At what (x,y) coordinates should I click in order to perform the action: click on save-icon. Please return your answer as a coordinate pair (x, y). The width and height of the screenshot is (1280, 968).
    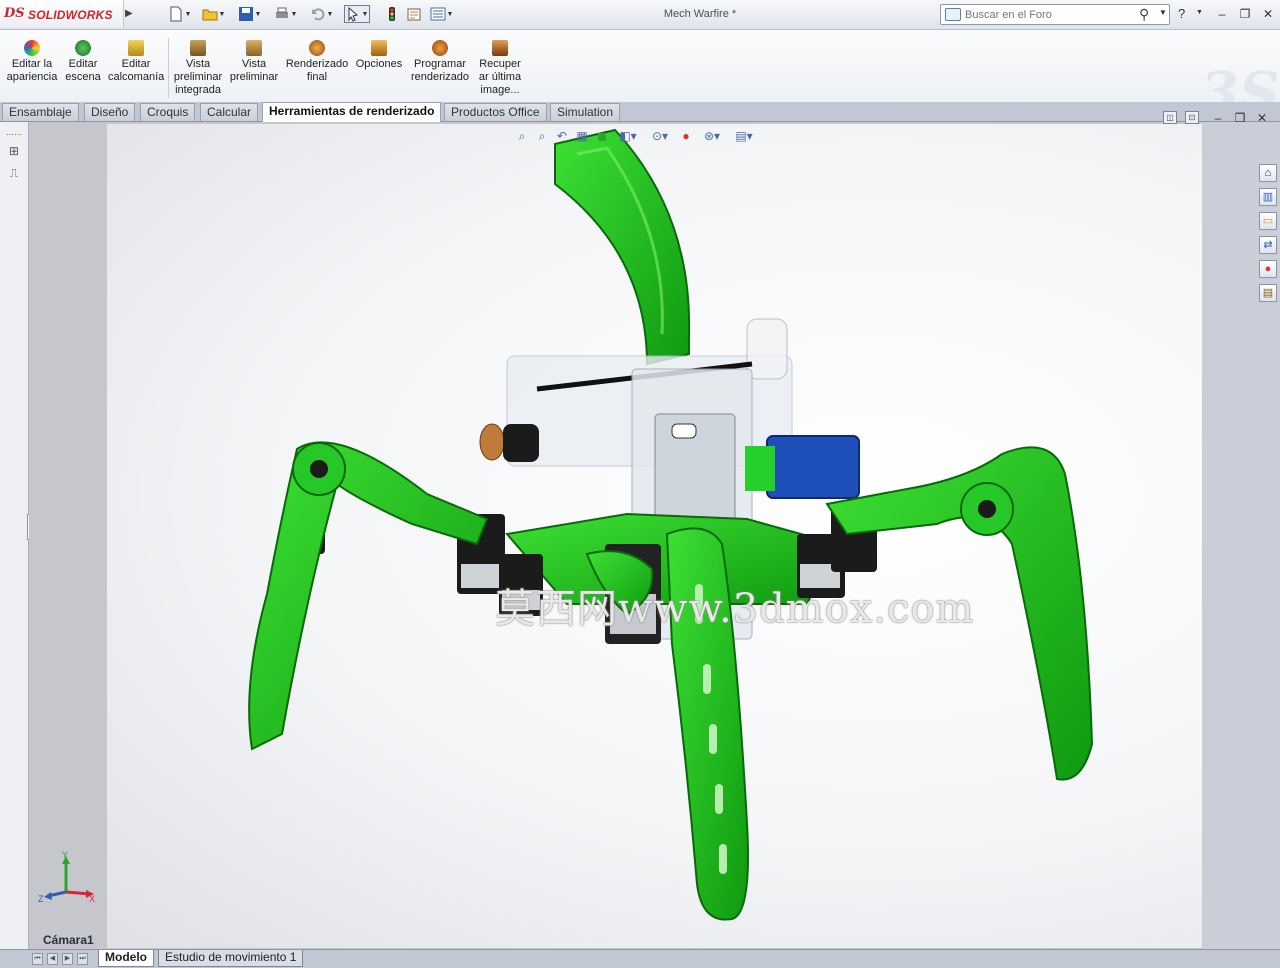
    Looking at the image, I should click on (246, 14).